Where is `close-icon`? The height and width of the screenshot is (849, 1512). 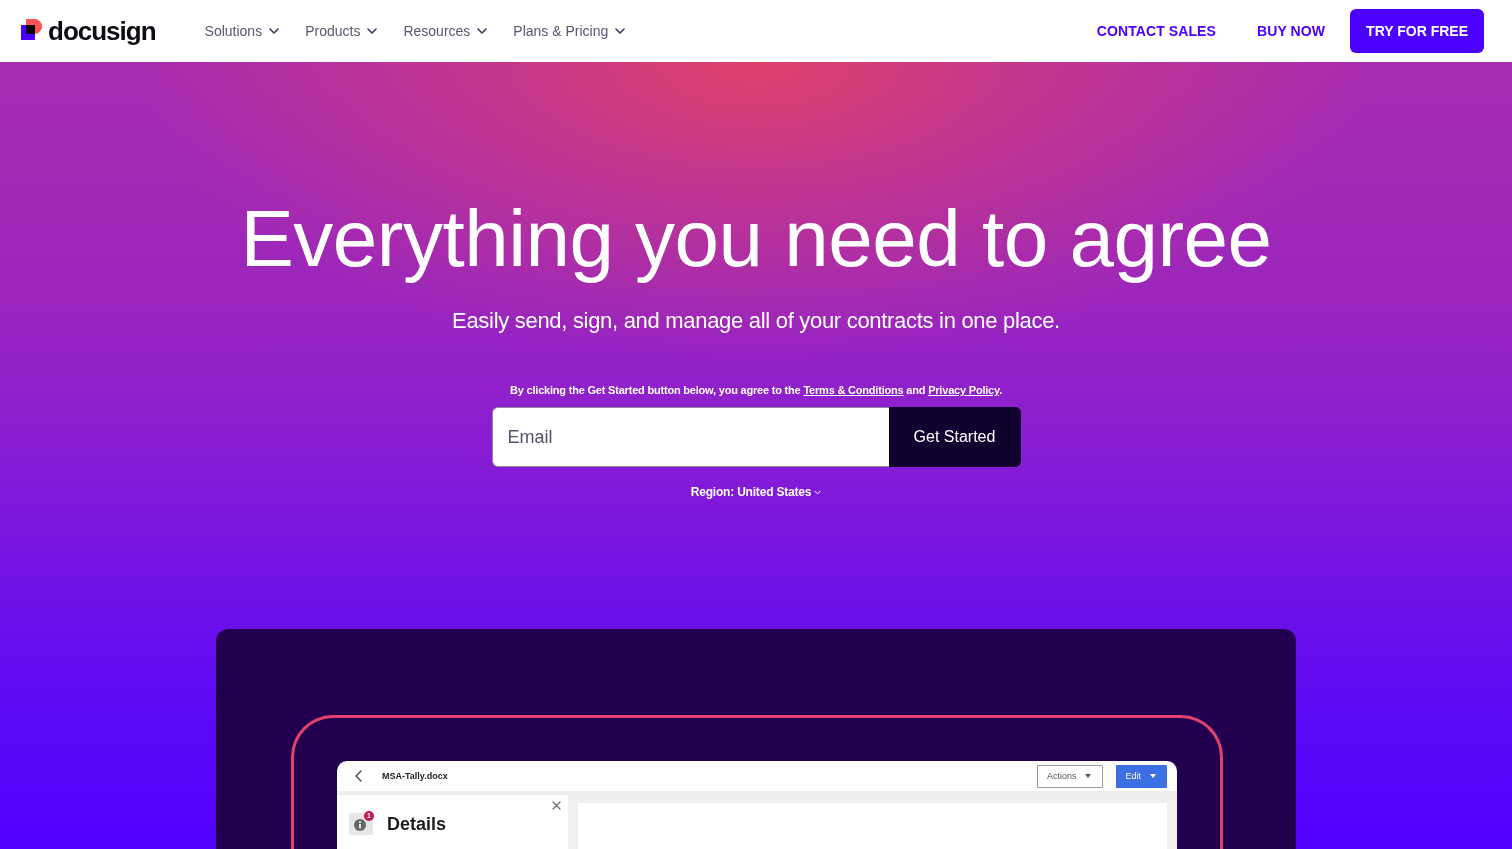
close-icon is located at coordinates (556, 805).